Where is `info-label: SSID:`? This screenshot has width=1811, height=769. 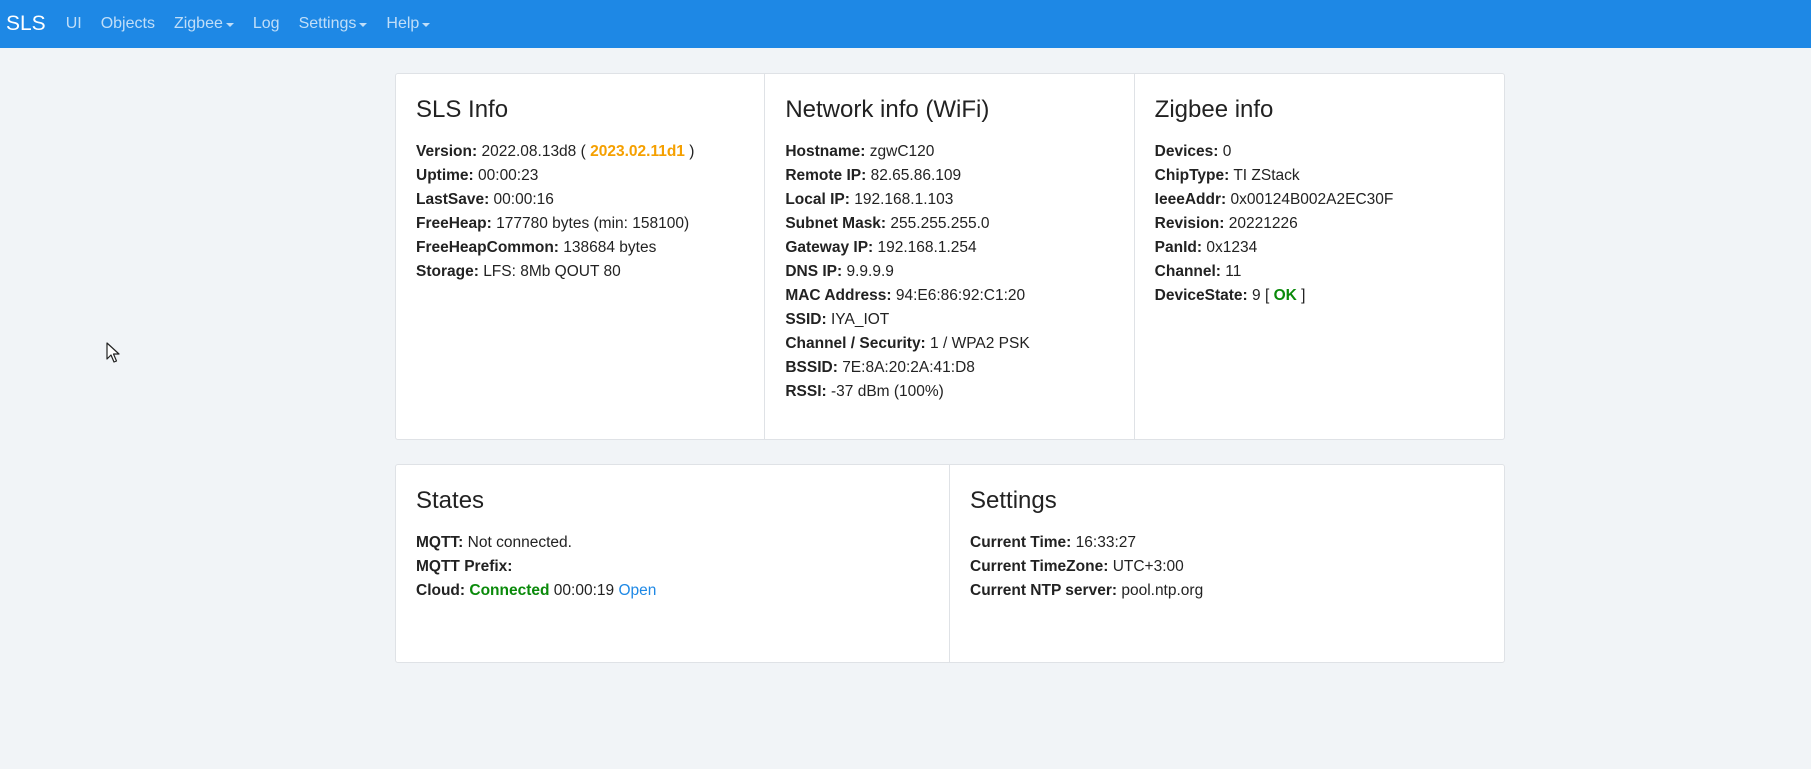 info-label: SSID: is located at coordinates (806, 319).